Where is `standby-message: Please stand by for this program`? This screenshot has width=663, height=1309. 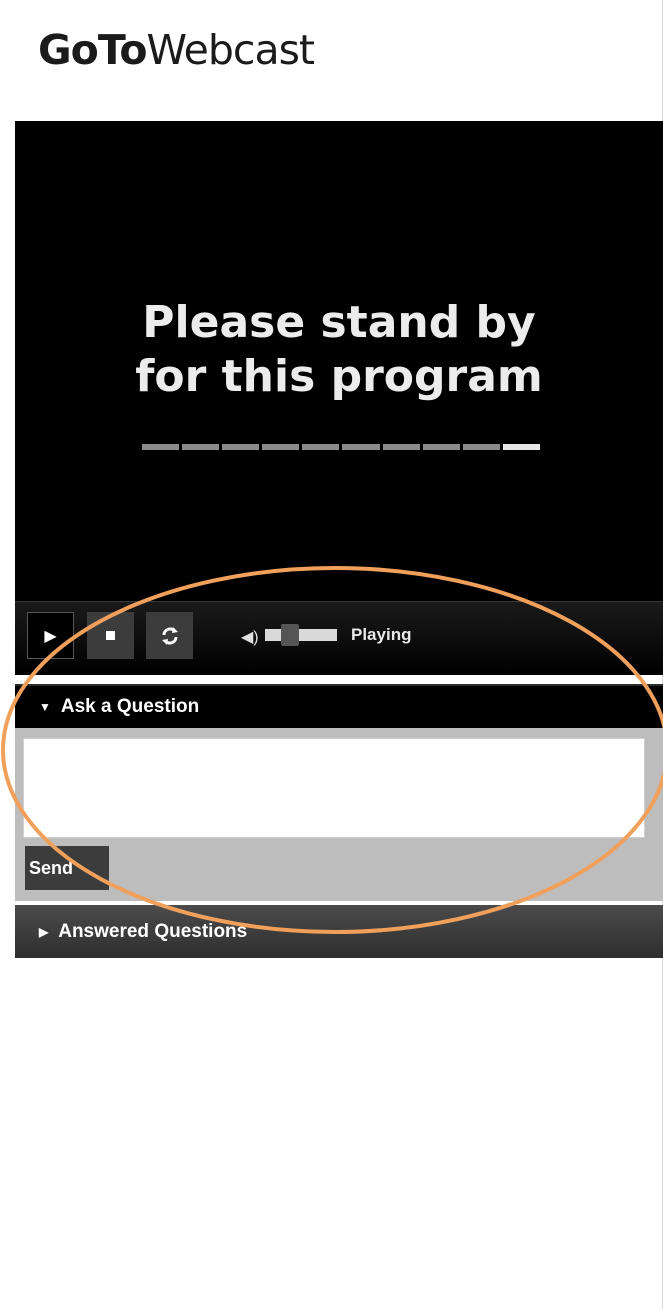
standby-message: Please stand by for this program is located at coordinates (339, 350).